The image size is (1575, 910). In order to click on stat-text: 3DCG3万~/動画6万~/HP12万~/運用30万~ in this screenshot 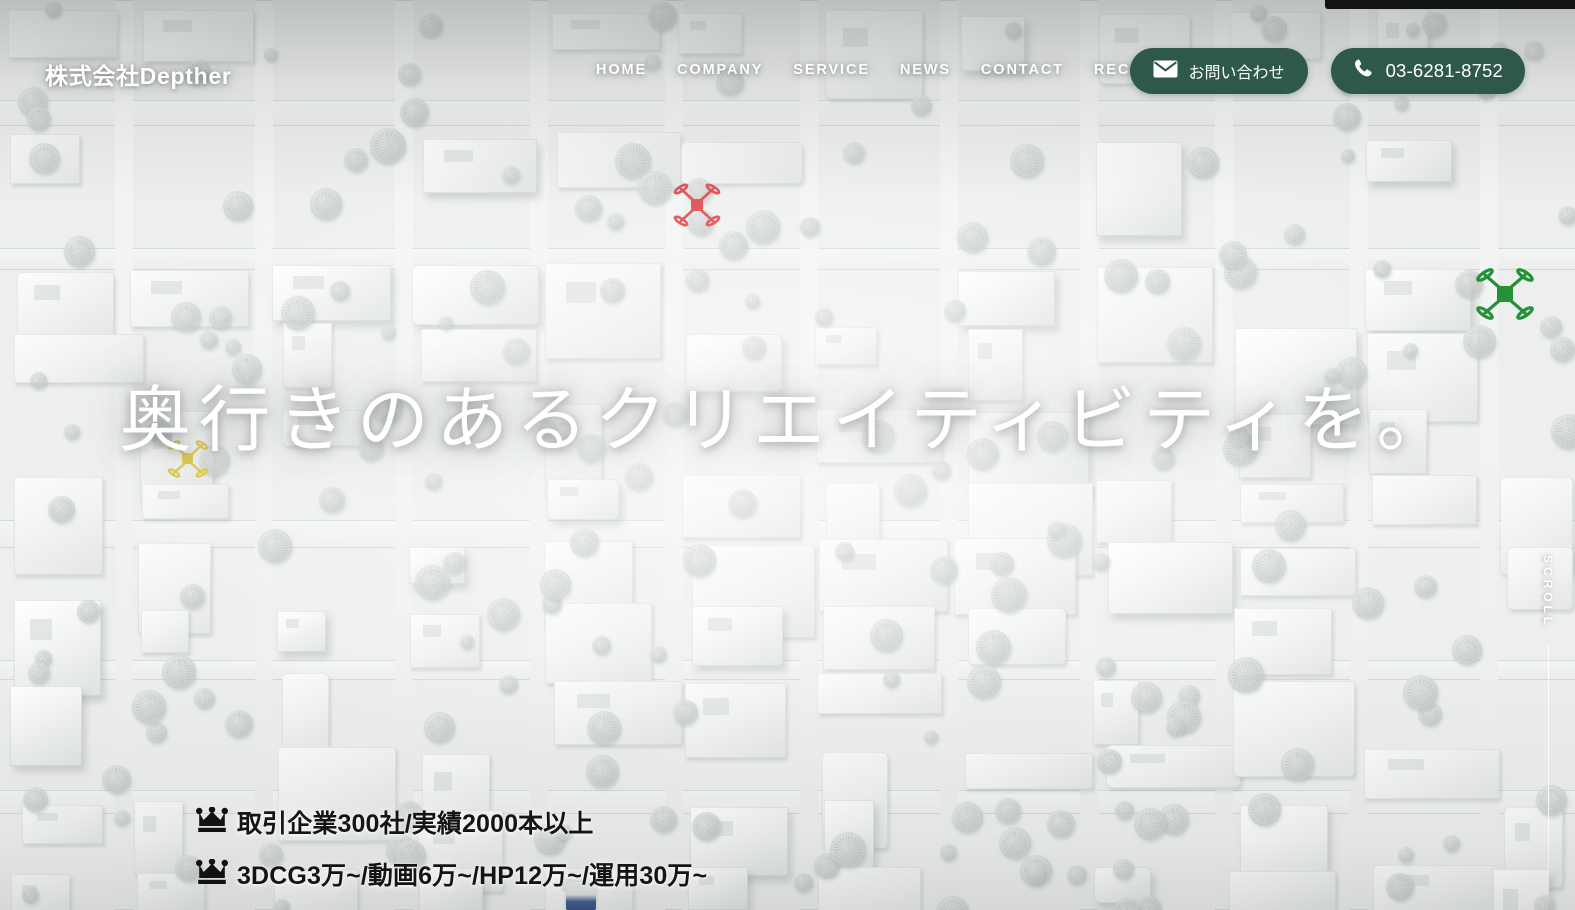, I will do `click(472, 876)`.